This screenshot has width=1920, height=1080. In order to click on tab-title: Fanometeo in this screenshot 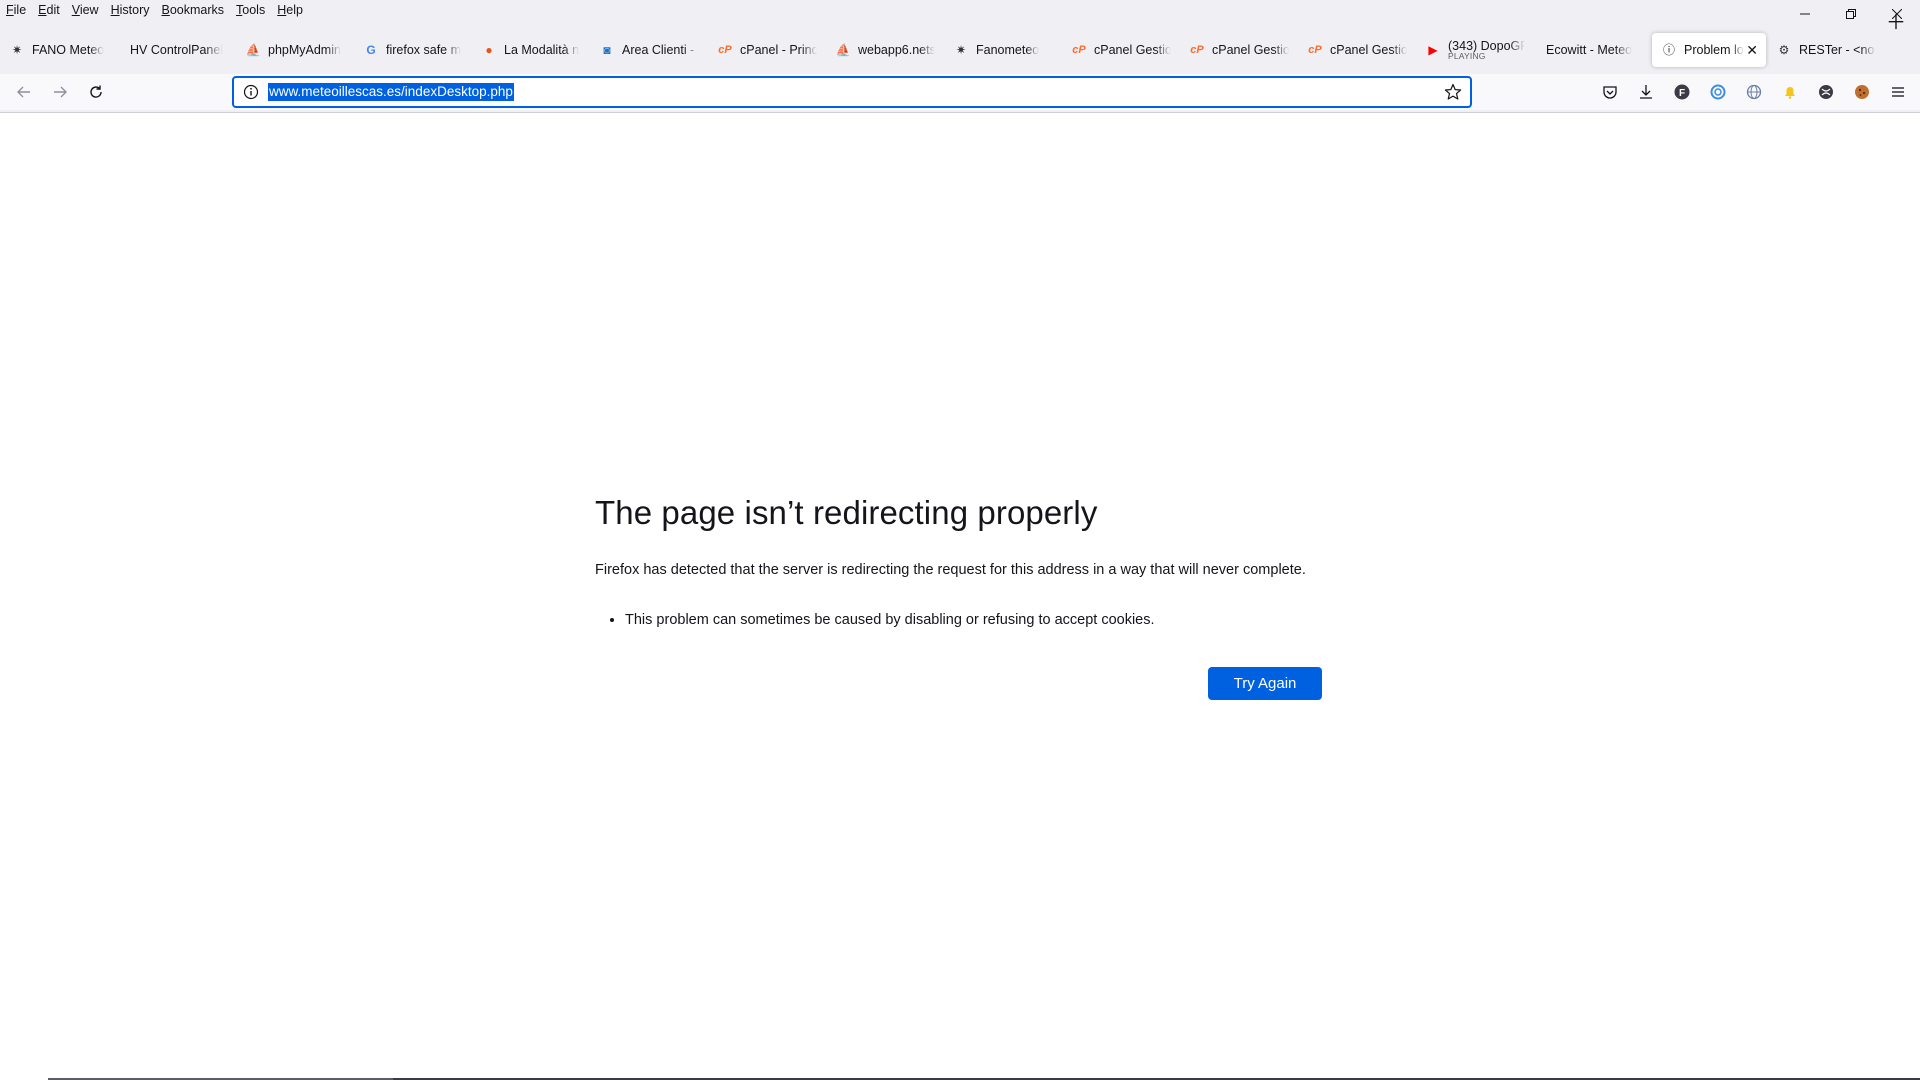, I will do `click(1008, 50)`.